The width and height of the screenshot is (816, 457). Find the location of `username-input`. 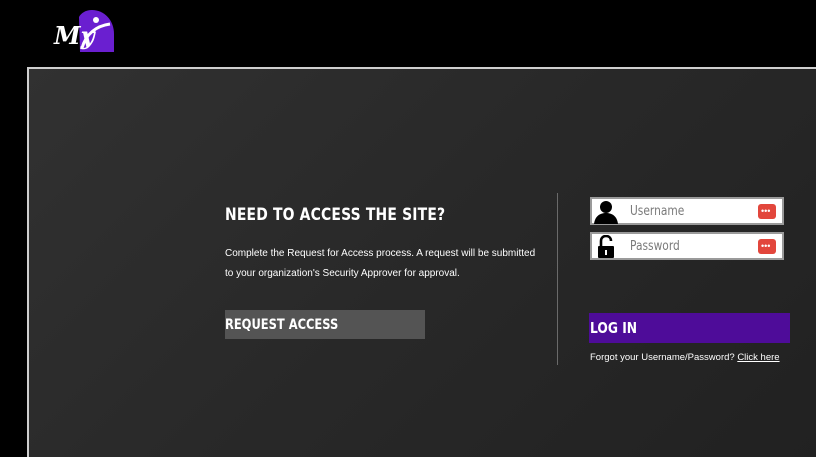

username-input is located at coordinates (676, 211).